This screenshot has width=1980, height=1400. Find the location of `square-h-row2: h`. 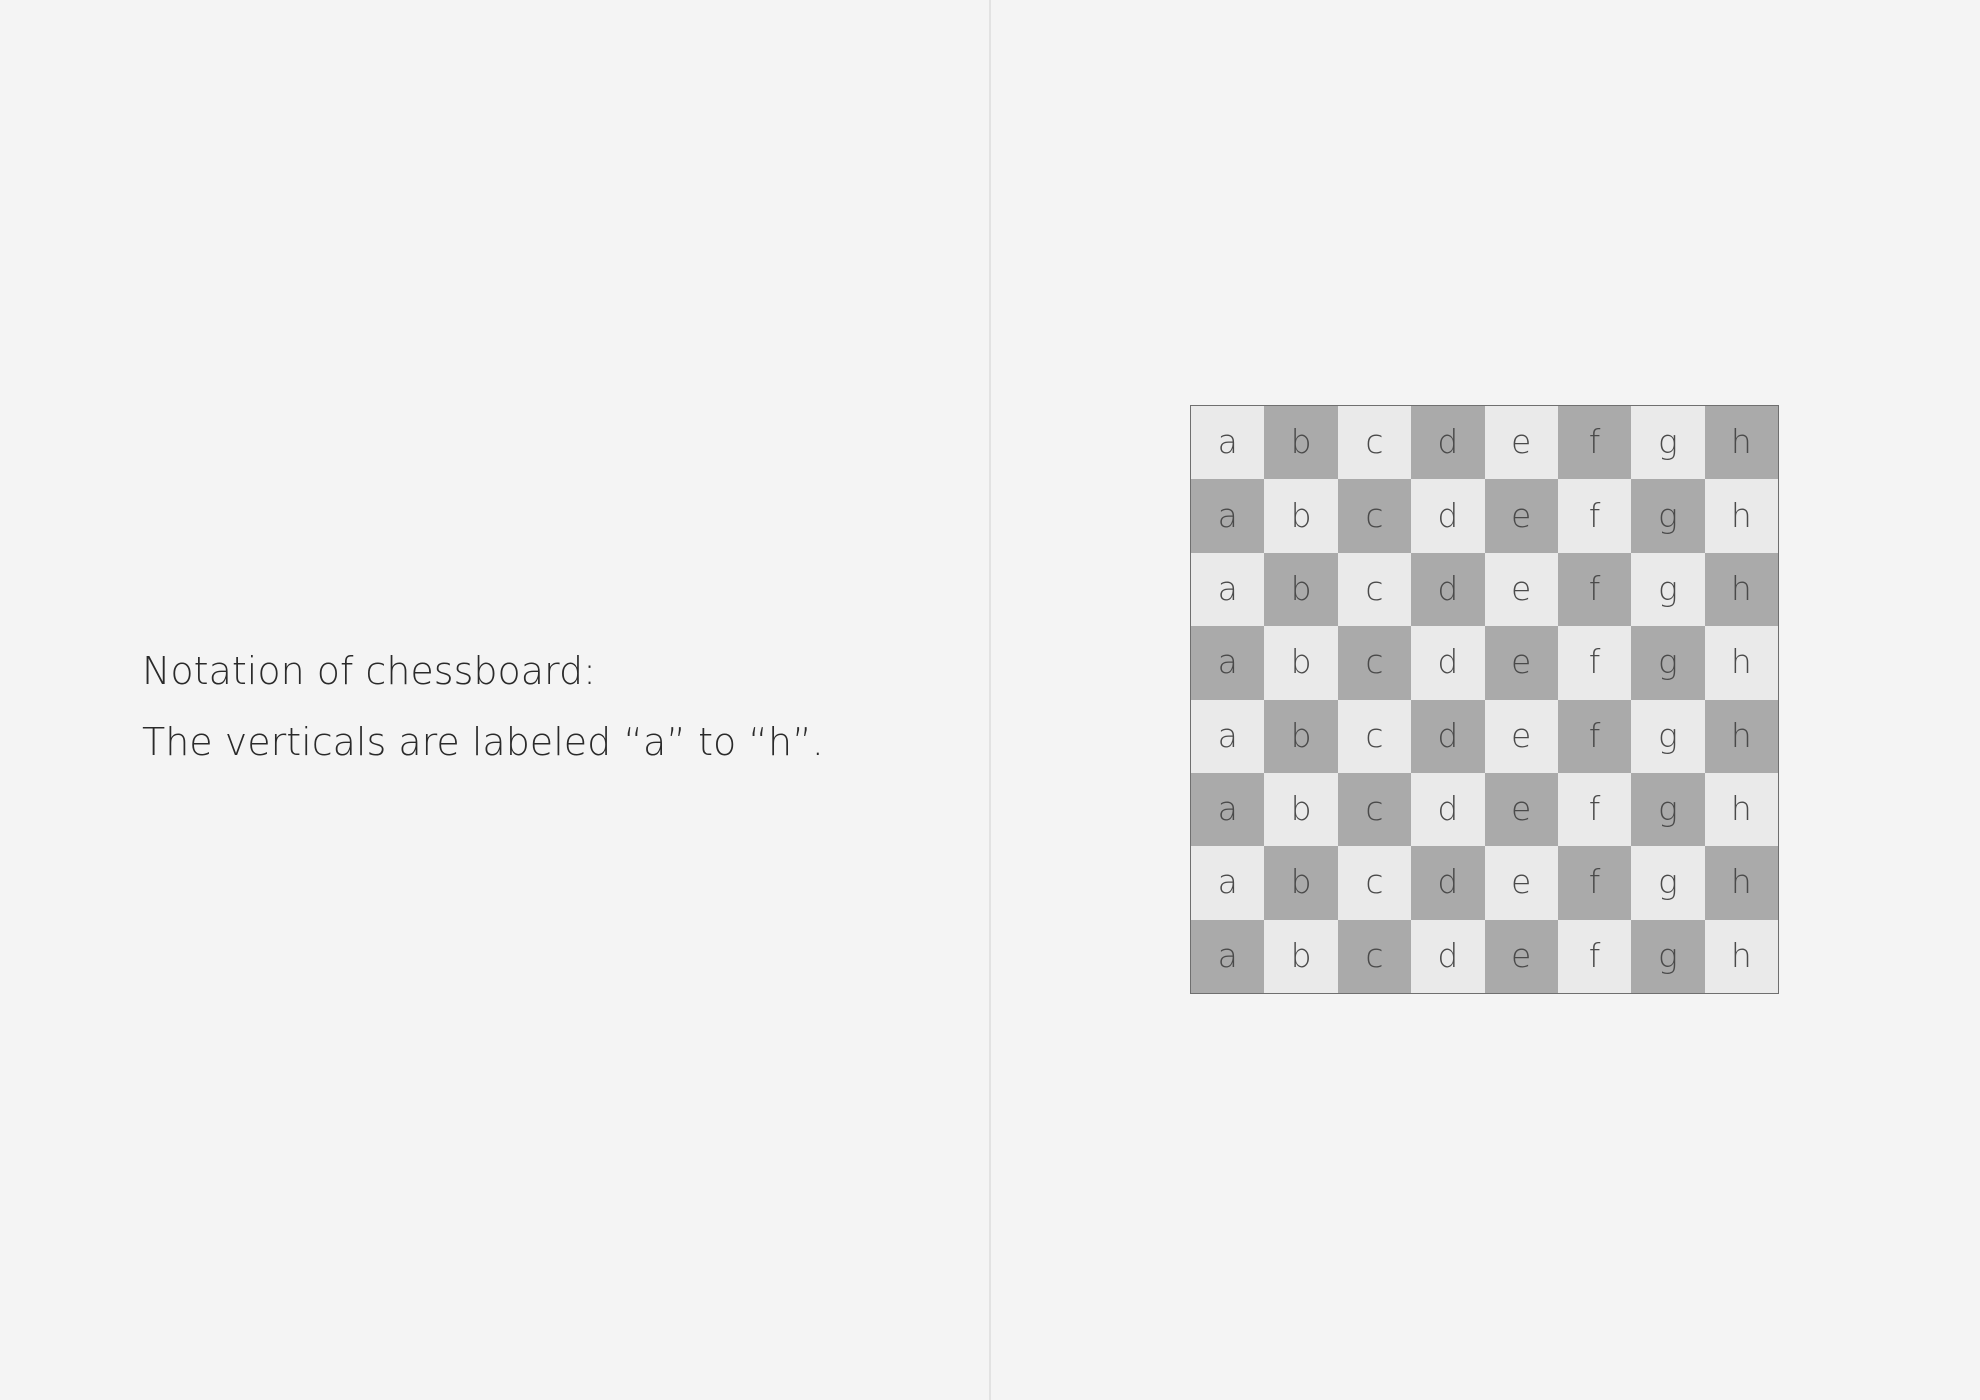

square-h-row2: h is located at coordinates (1741, 516).